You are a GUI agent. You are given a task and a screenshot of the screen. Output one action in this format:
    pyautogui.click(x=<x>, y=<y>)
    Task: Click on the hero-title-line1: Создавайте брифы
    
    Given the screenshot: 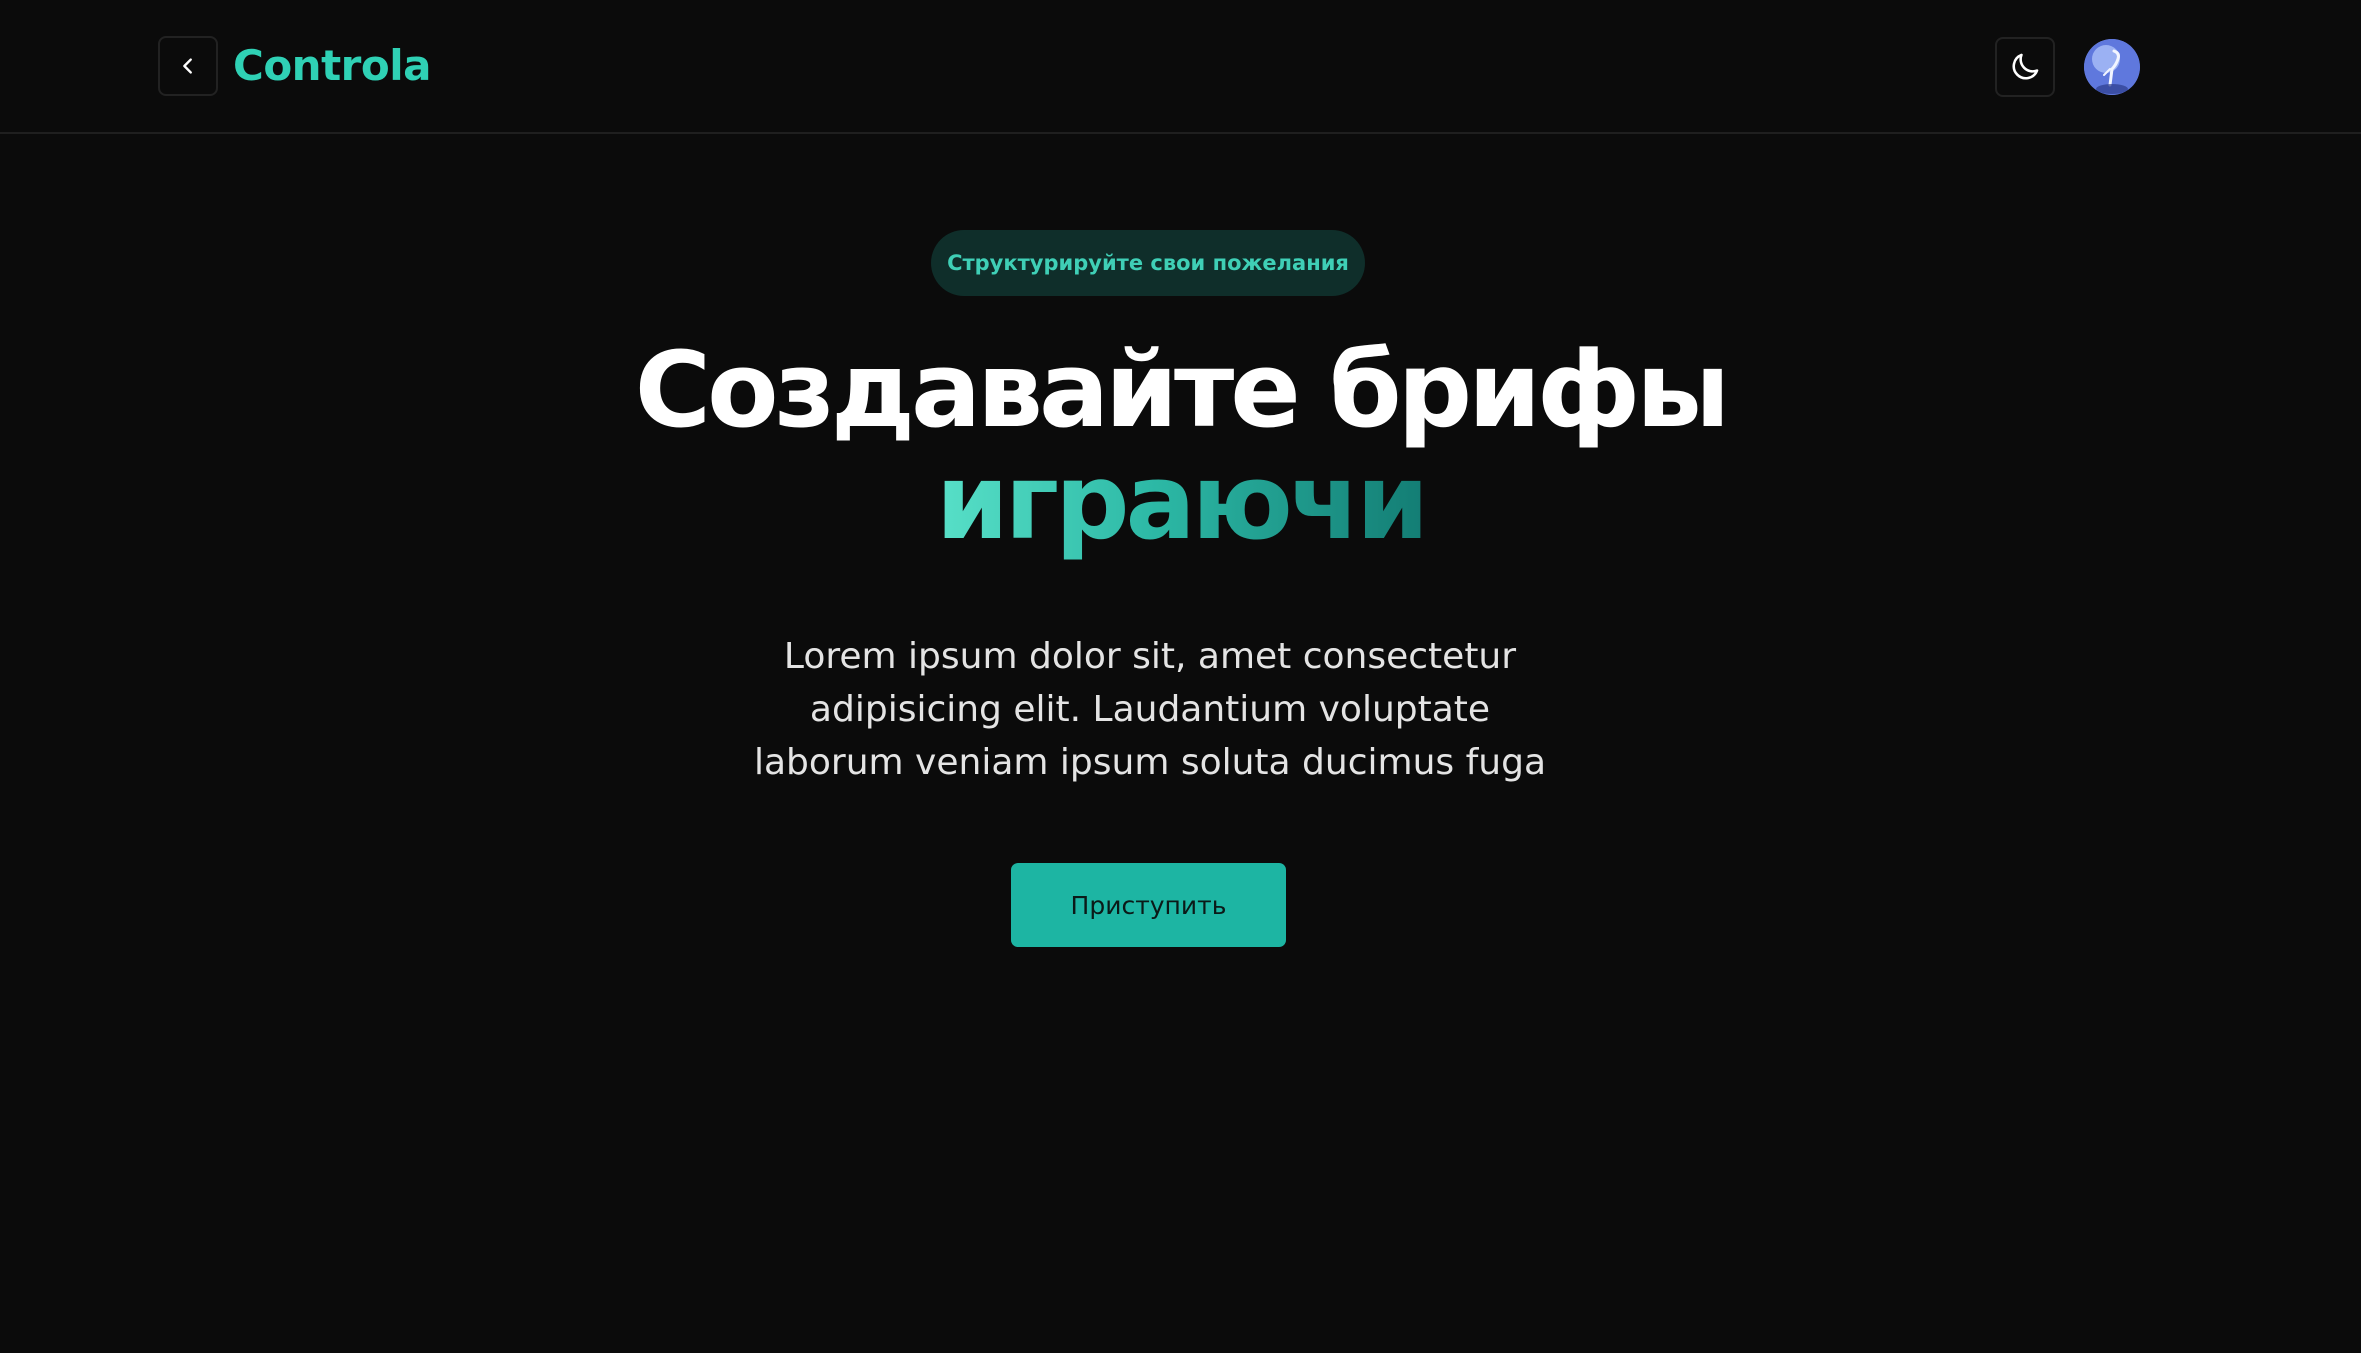 What is the action you would take?
    pyautogui.click(x=1182, y=390)
    